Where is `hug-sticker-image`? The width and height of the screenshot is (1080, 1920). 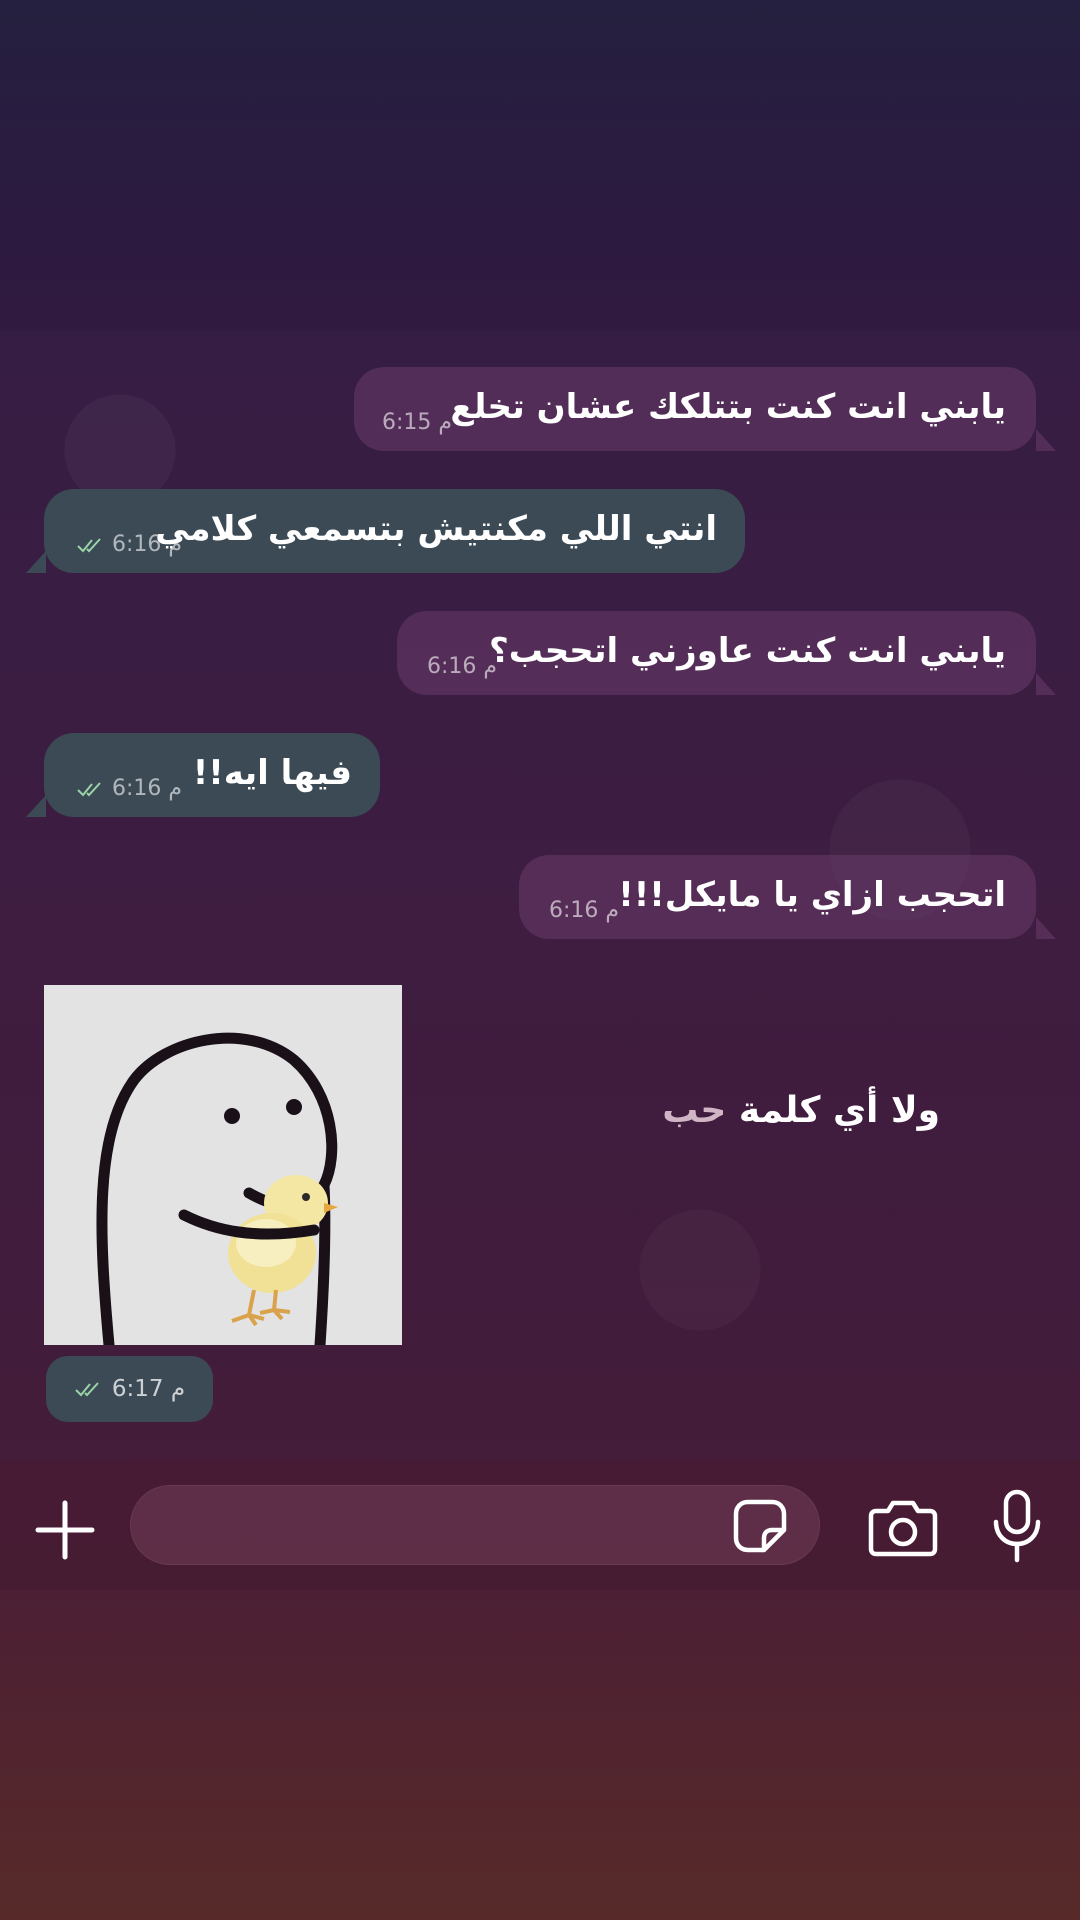
hug-sticker-image is located at coordinates (223, 1168).